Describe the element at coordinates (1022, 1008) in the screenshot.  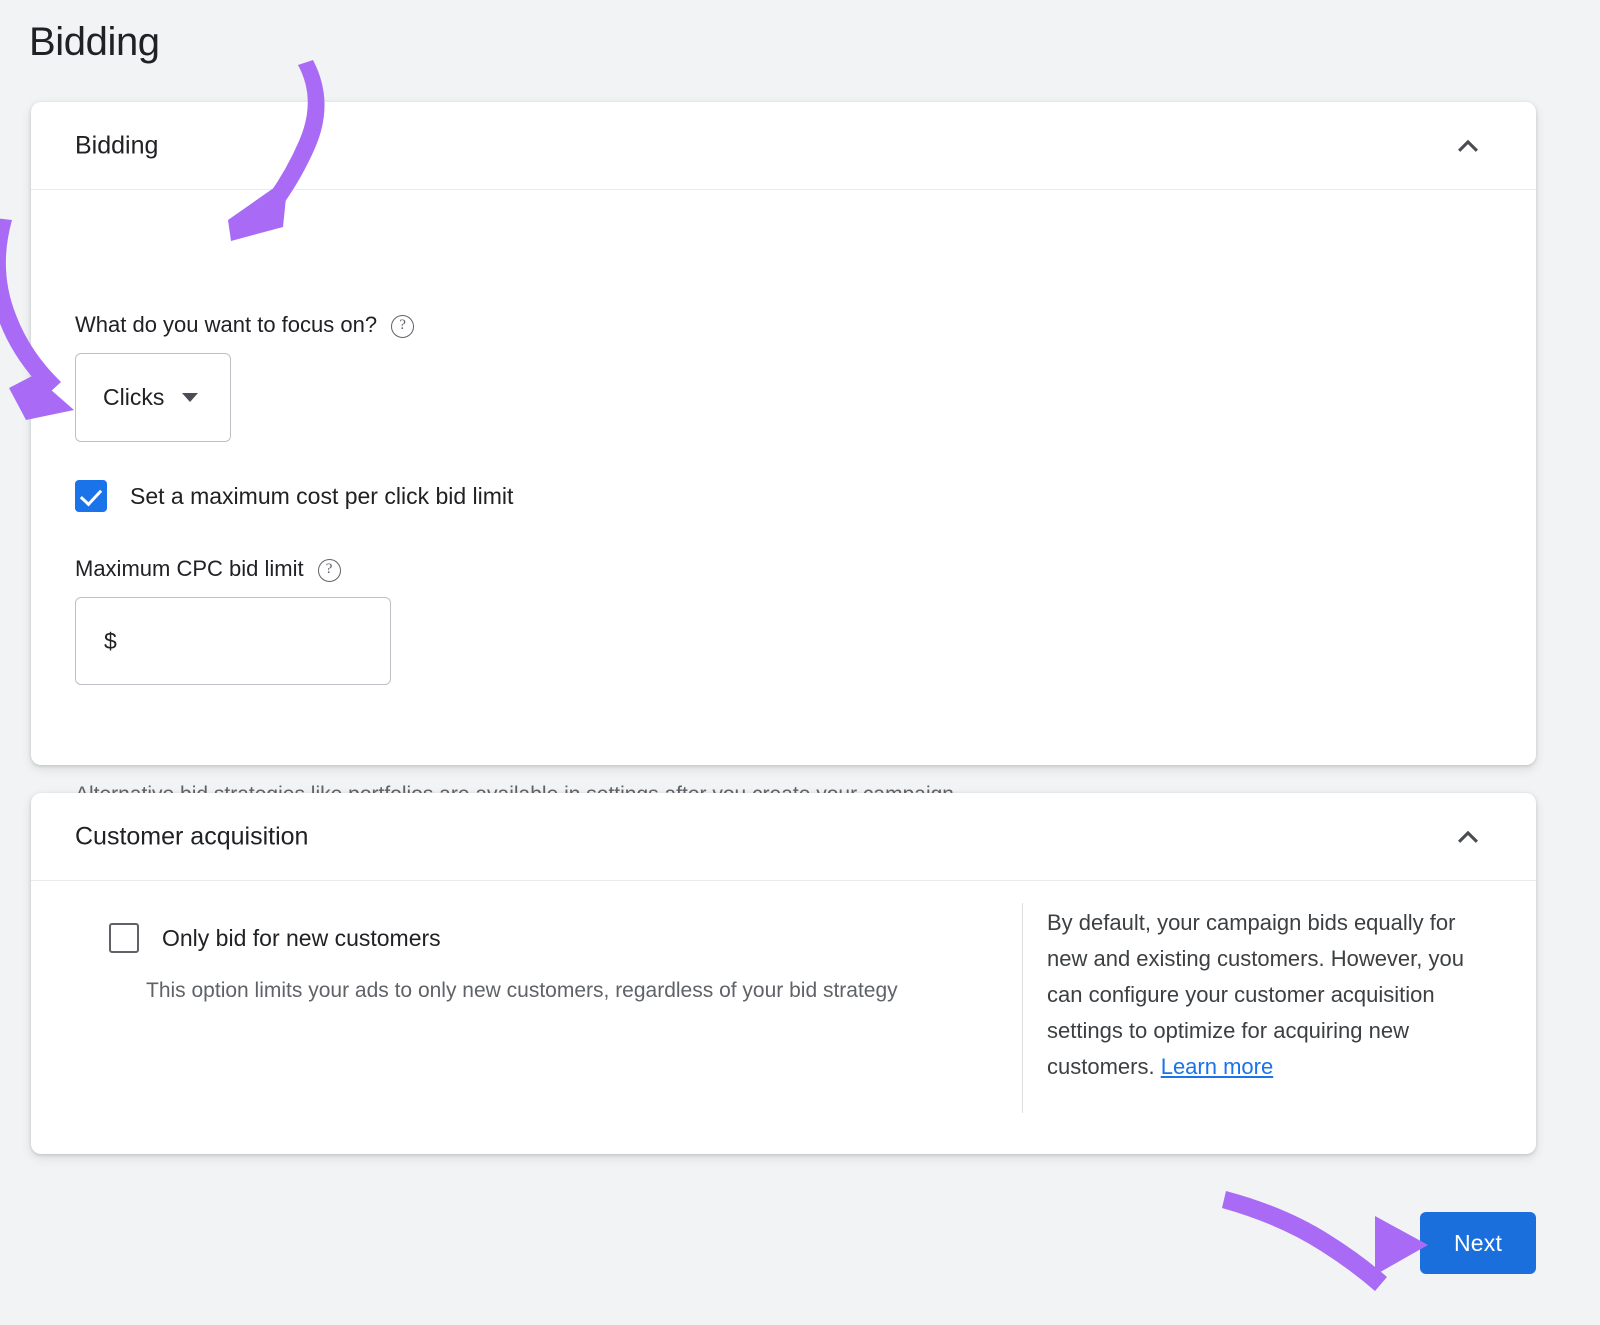
I see `vertical-divider` at that location.